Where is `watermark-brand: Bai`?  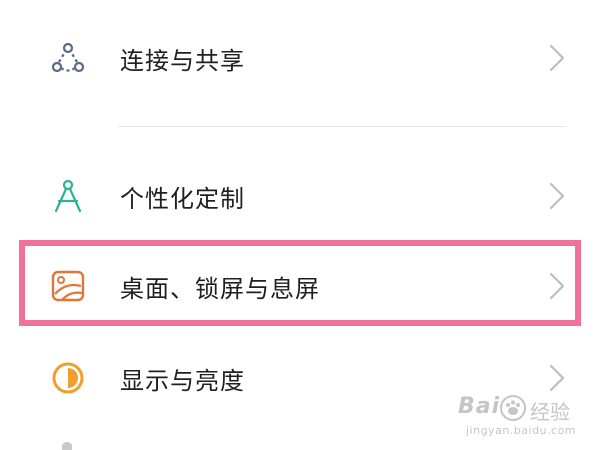
watermark-brand: Bai is located at coordinates (479, 406).